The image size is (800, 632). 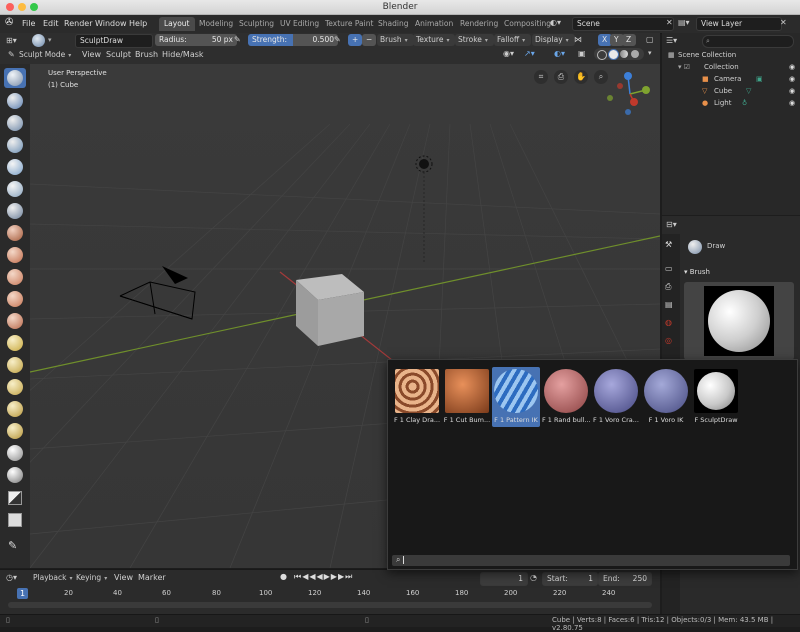 I want to click on box-hide-tool-icon, so click(x=15, y=520).